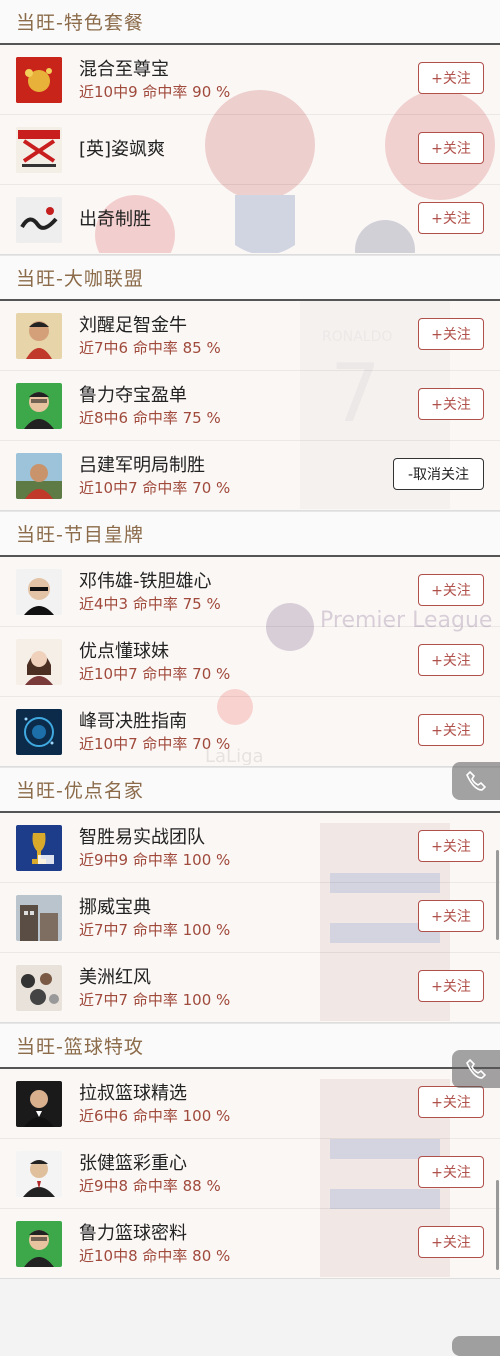 The height and width of the screenshot is (1356, 500). What do you see at coordinates (250, 219) in the screenshot?
I see `expert-row: 出奇制胜 +关注` at bounding box center [250, 219].